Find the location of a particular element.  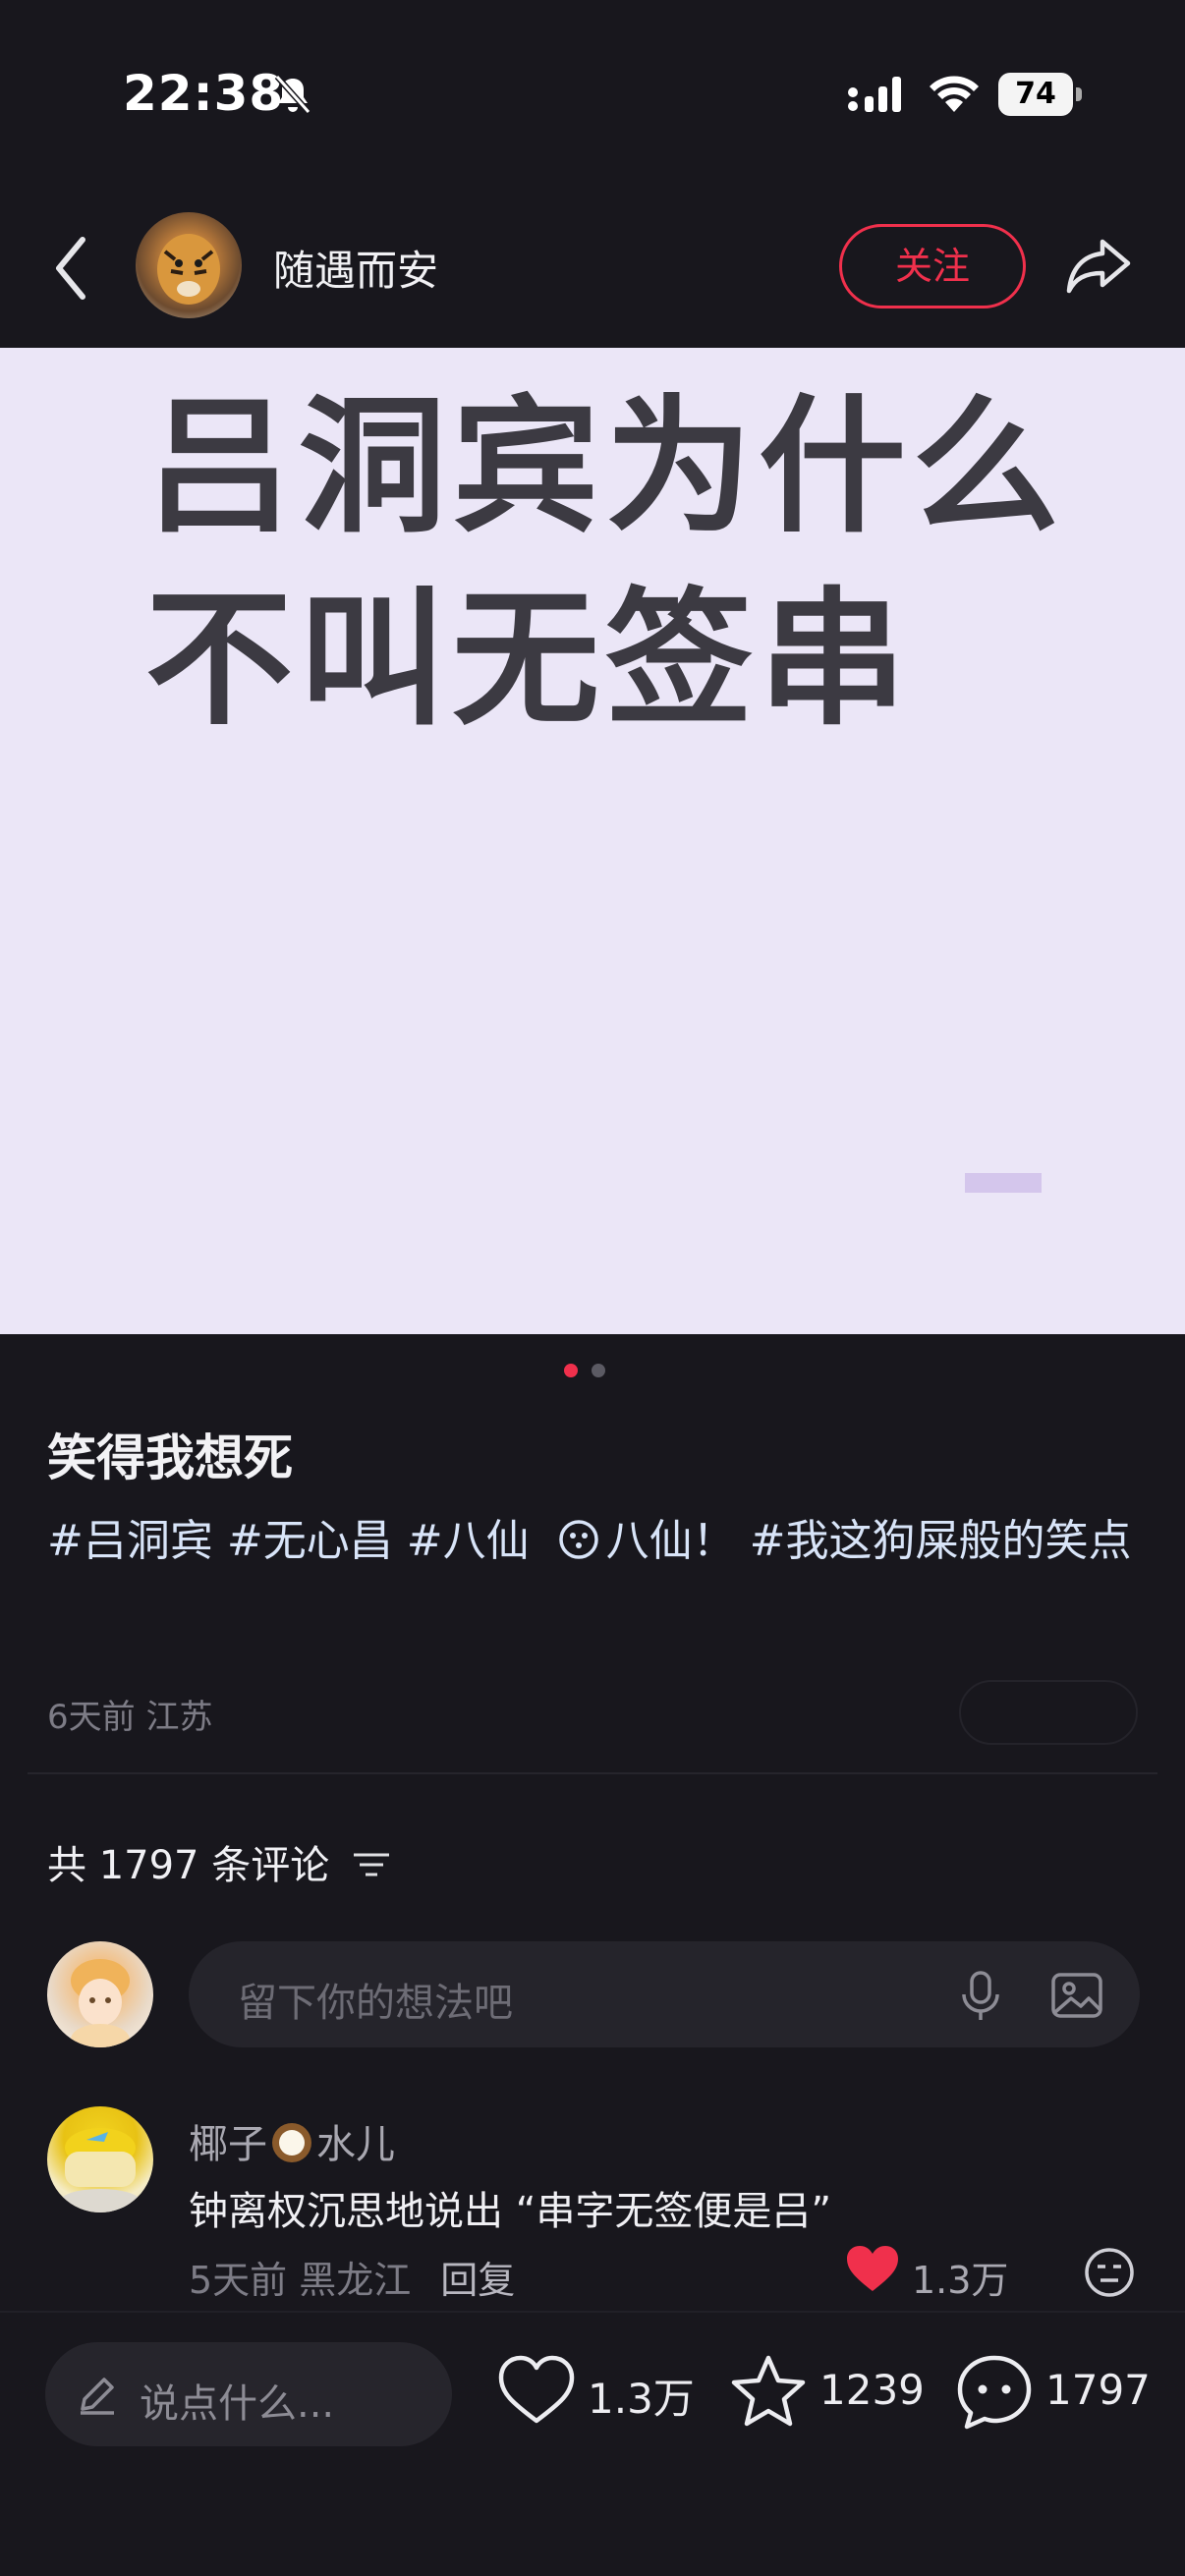

page-dot is located at coordinates (598, 1370).